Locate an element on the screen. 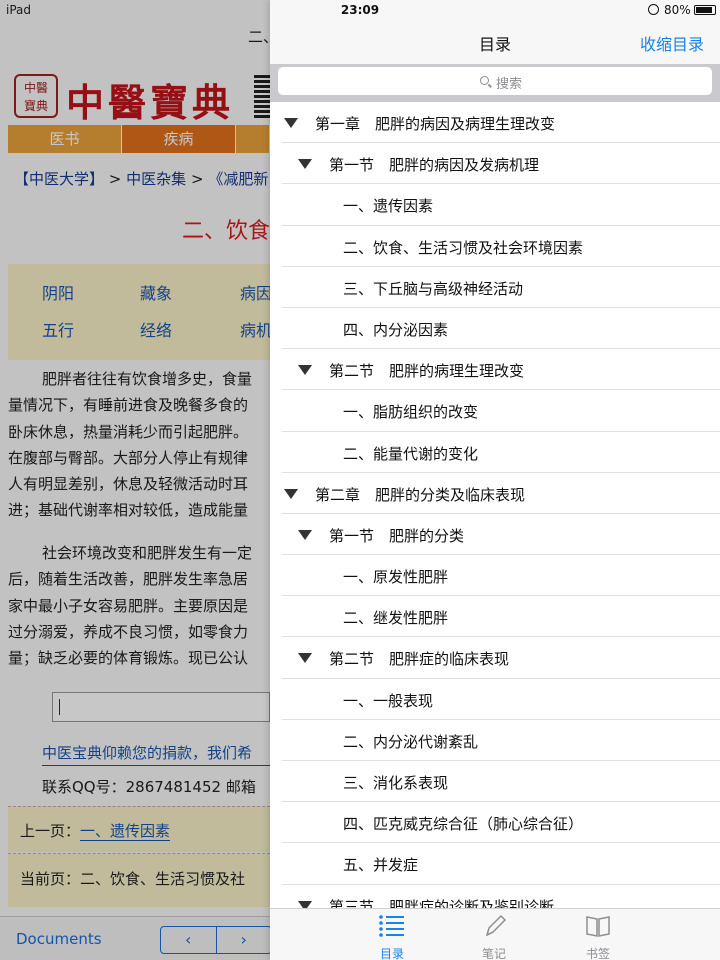 This screenshot has height=960, width=720. toc-item-row: 三、下丘脑与高级神经活动 is located at coordinates (501, 287).